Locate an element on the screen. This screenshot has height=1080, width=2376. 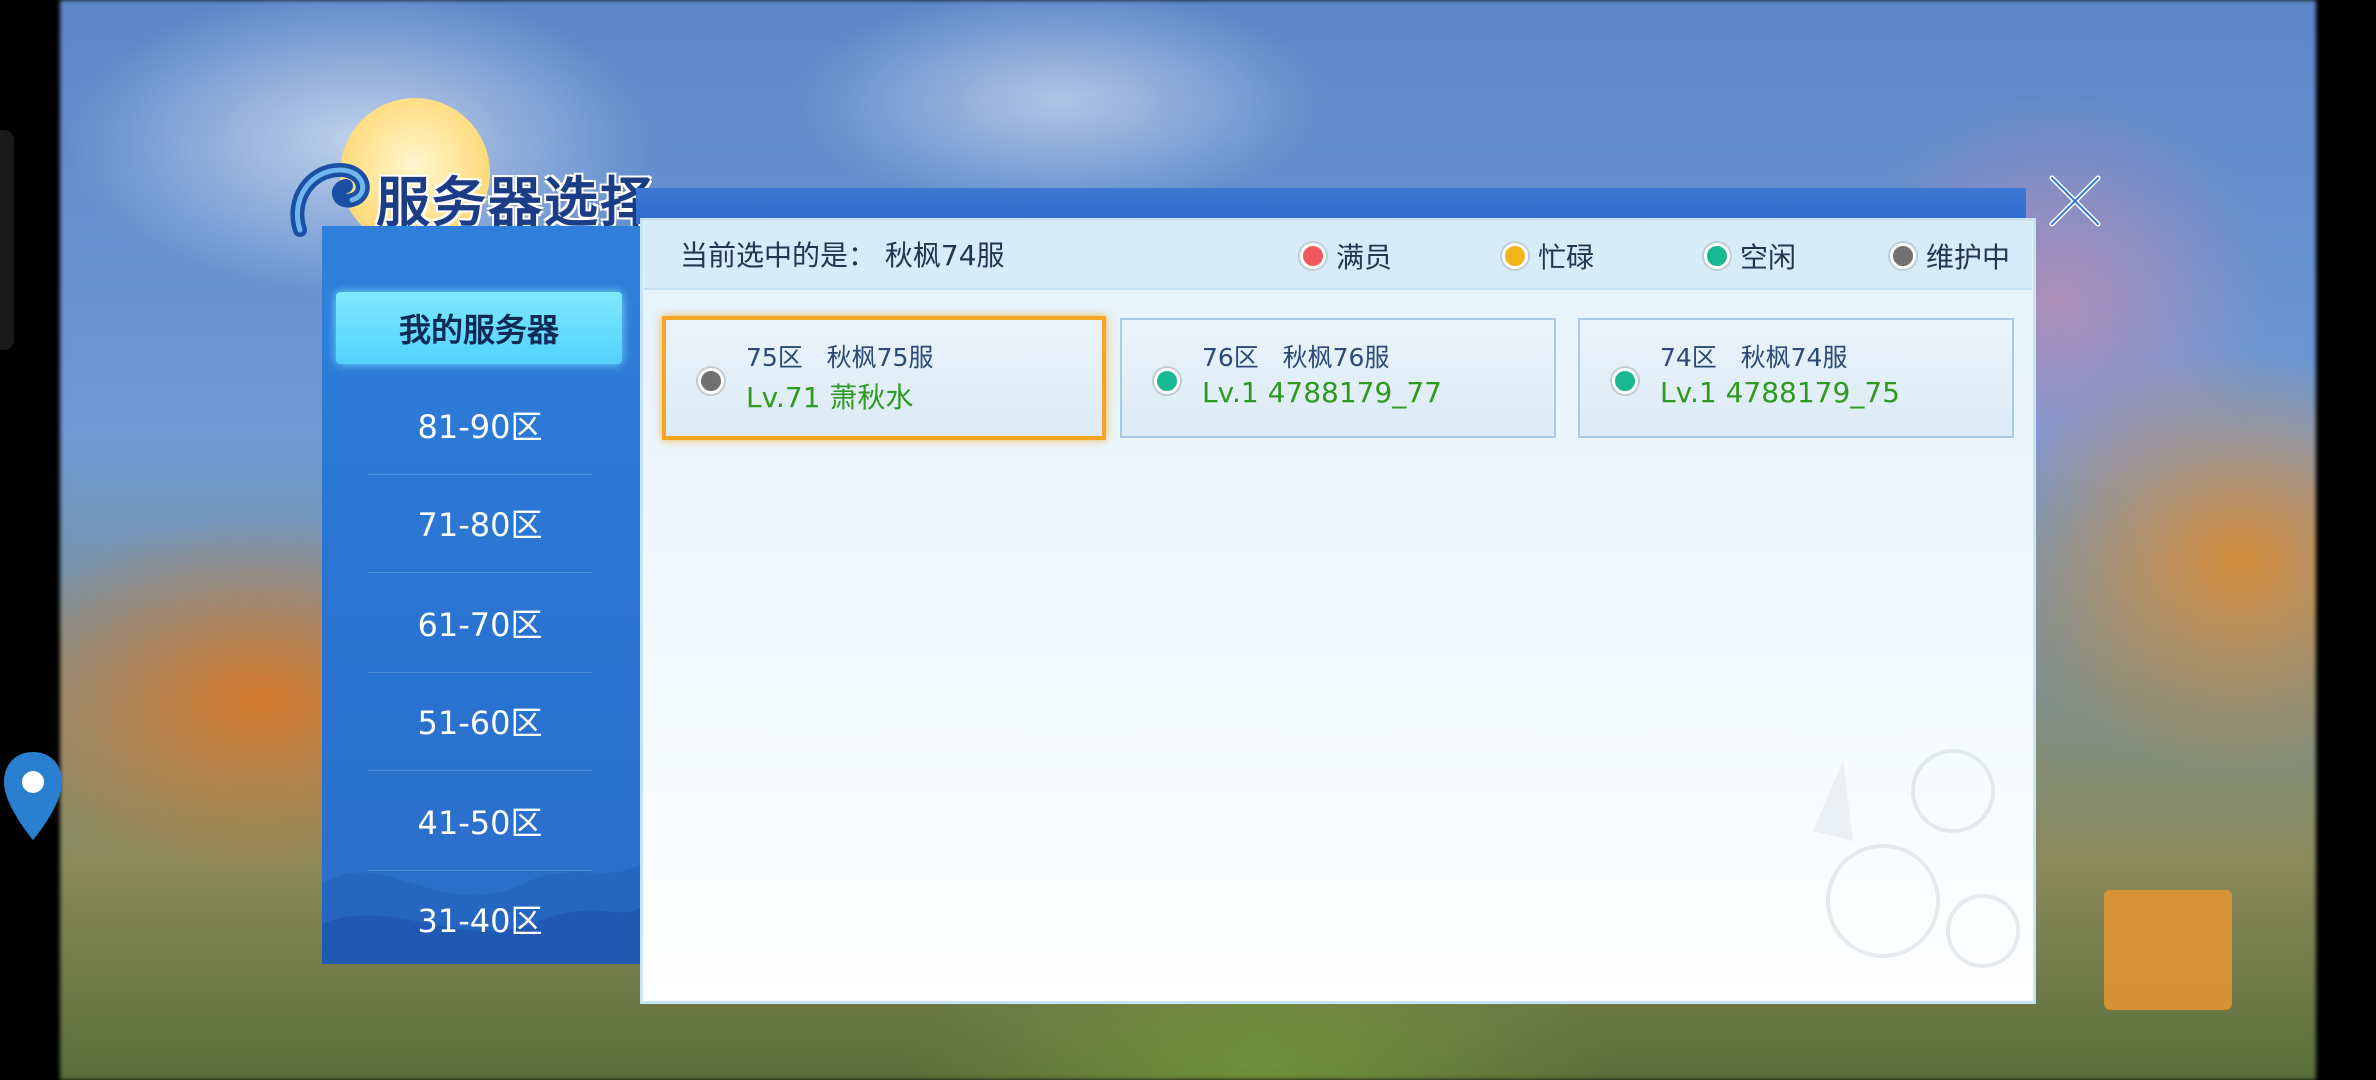
character-info: Lv.1 4788179_75 is located at coordinates (1780, 392).